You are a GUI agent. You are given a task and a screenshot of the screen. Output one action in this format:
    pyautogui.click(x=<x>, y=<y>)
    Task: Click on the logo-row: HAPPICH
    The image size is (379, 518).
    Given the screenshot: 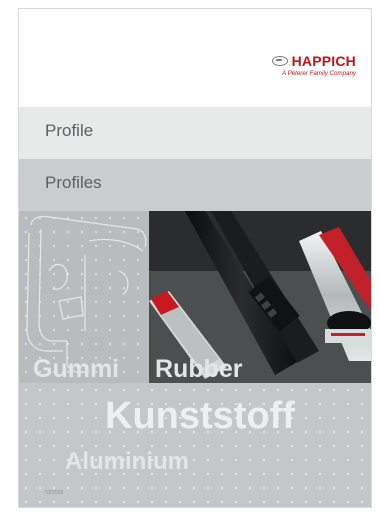 What is the action you would take?
    pyautogui.click(x=313, y=61)
    